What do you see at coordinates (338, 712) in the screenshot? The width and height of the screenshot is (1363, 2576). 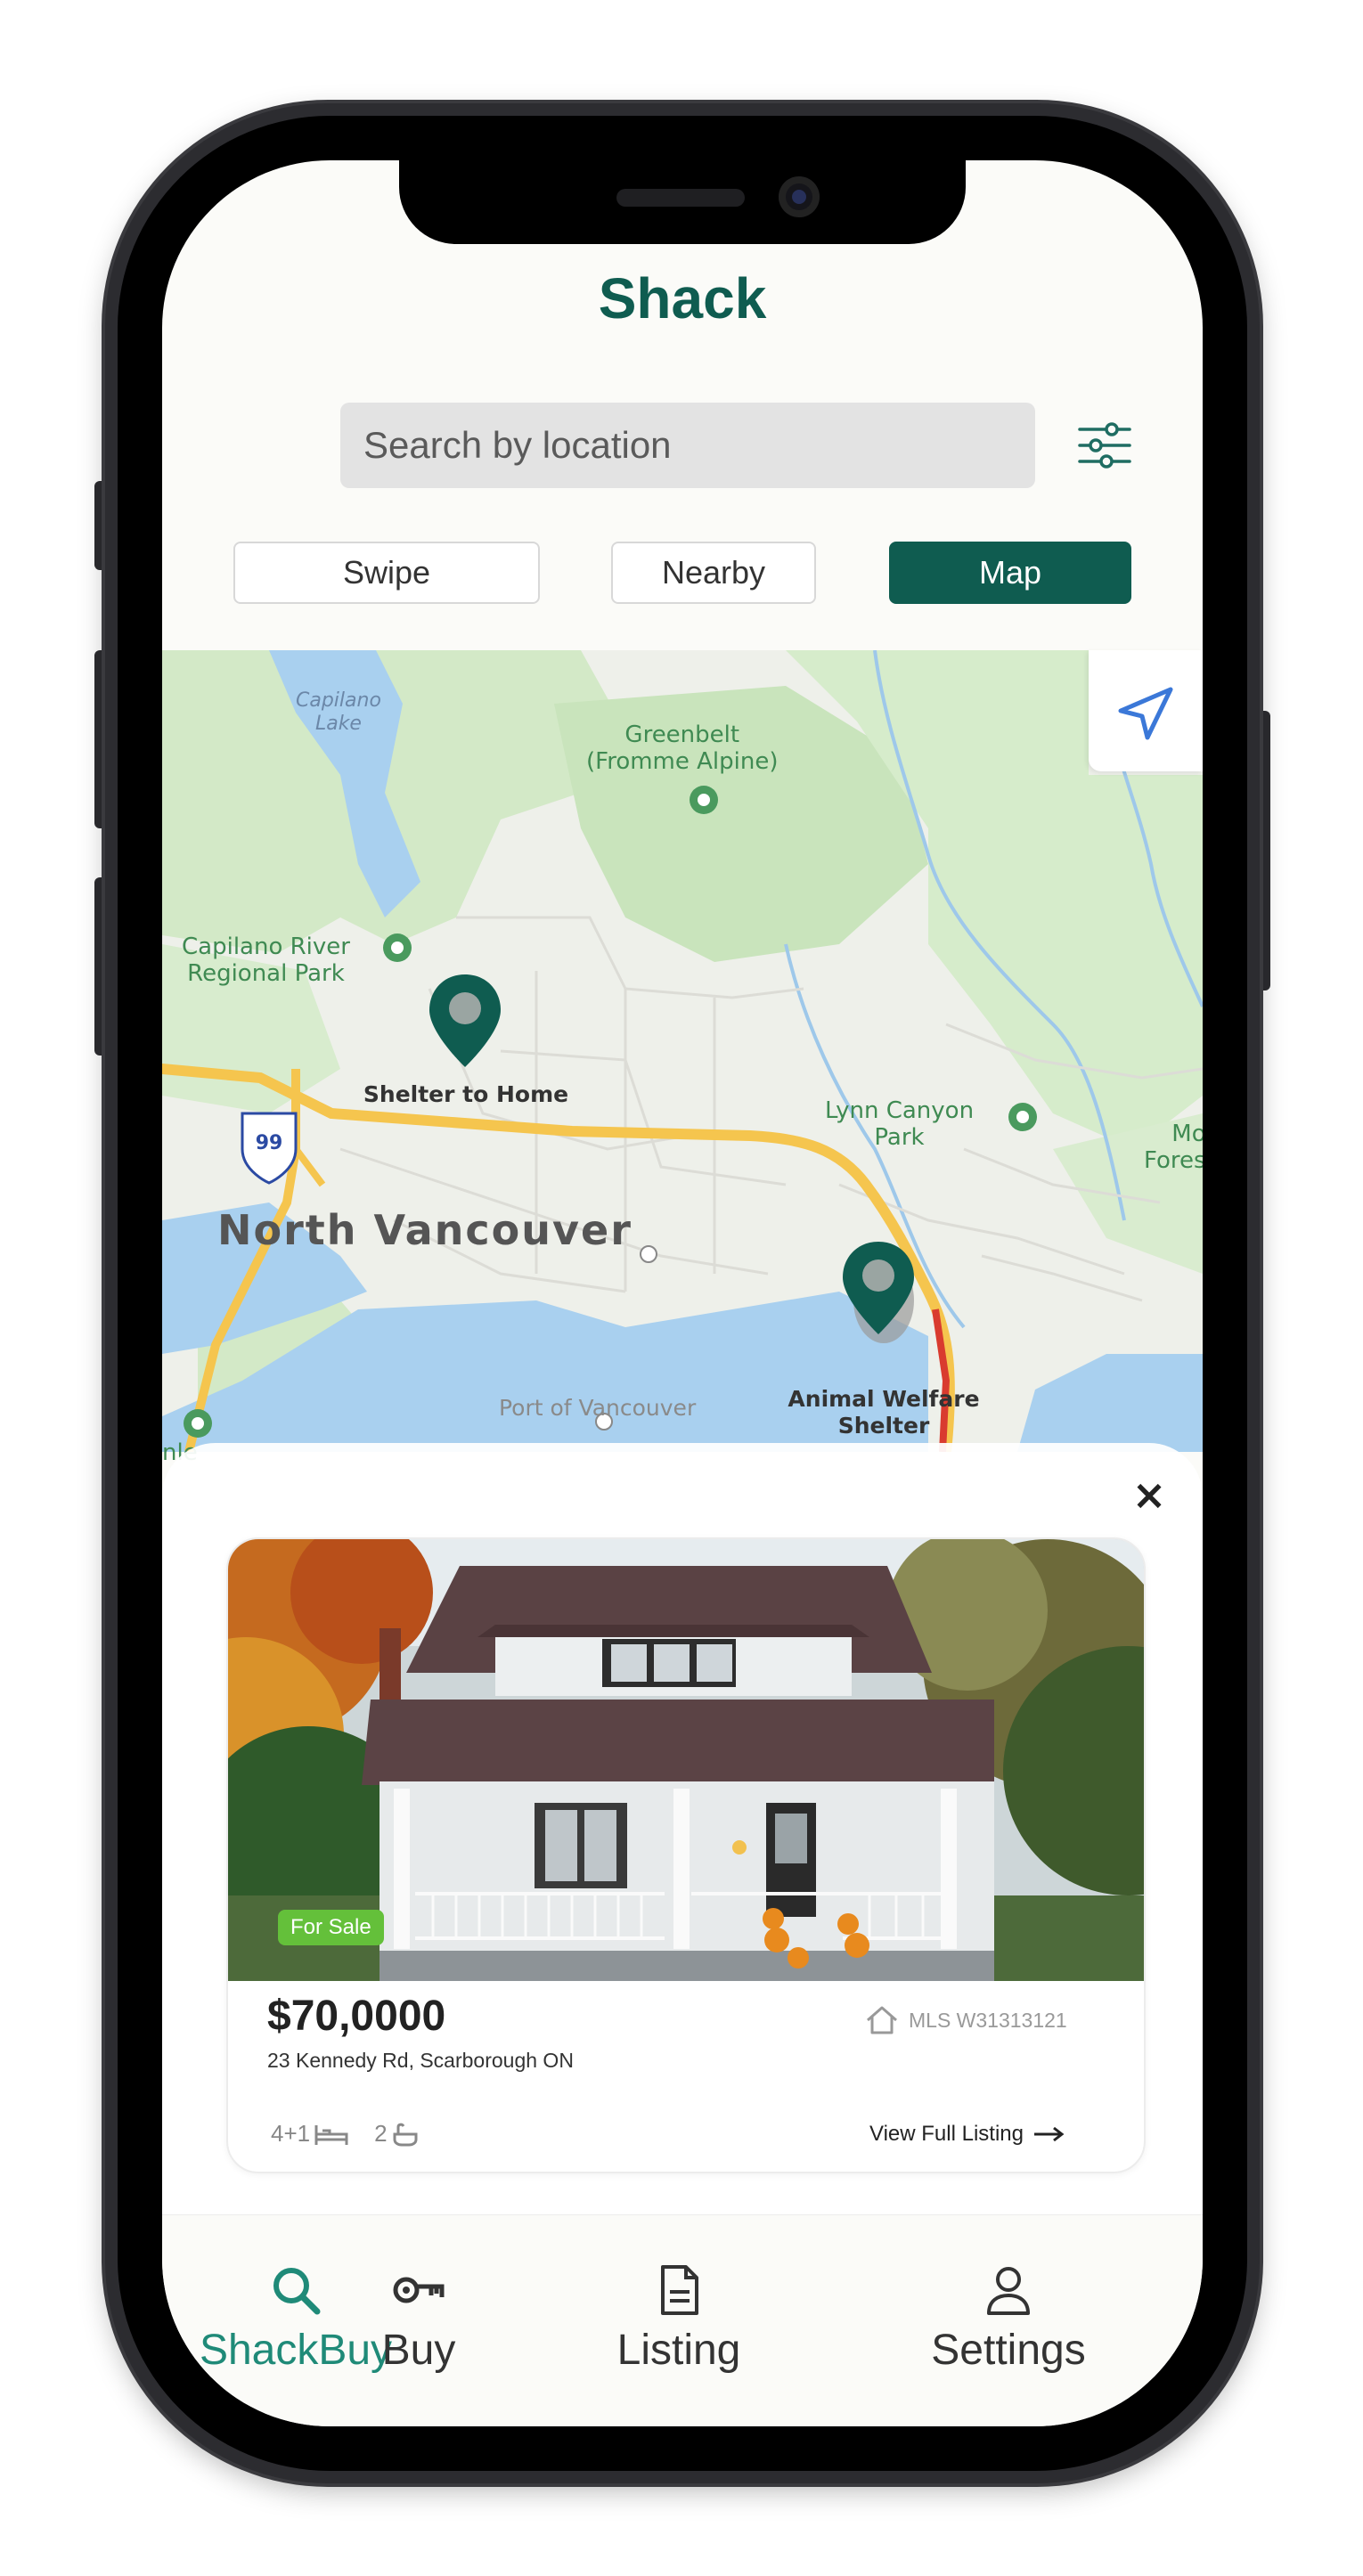 I see `map-label-capilano-lake: Capilano Lake` at bounding box center [338, 712].